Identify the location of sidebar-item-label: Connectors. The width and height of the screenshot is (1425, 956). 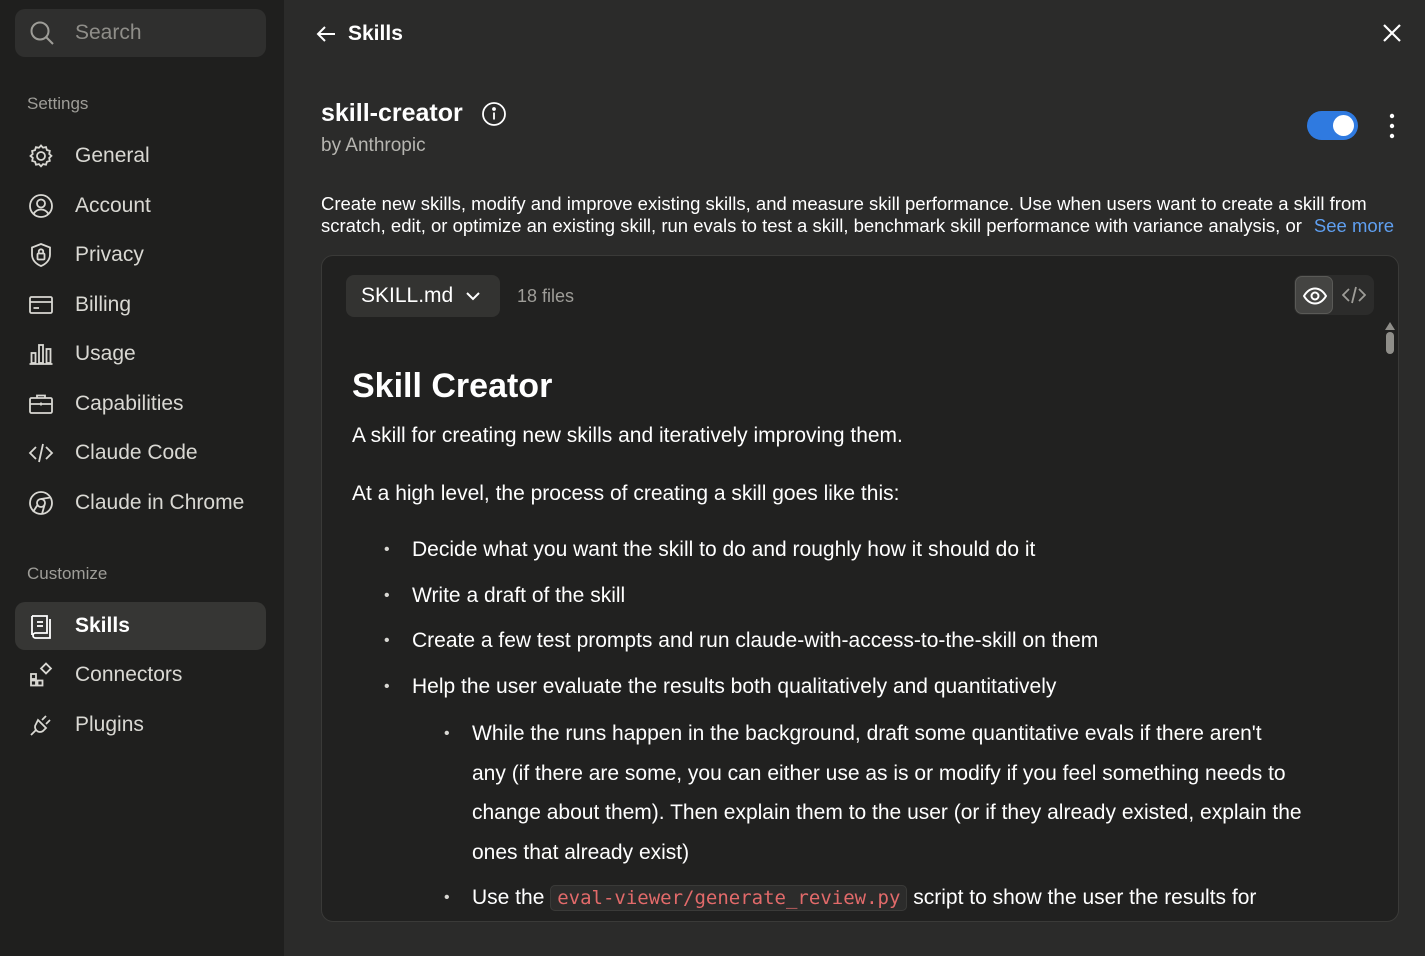
(129, 674).